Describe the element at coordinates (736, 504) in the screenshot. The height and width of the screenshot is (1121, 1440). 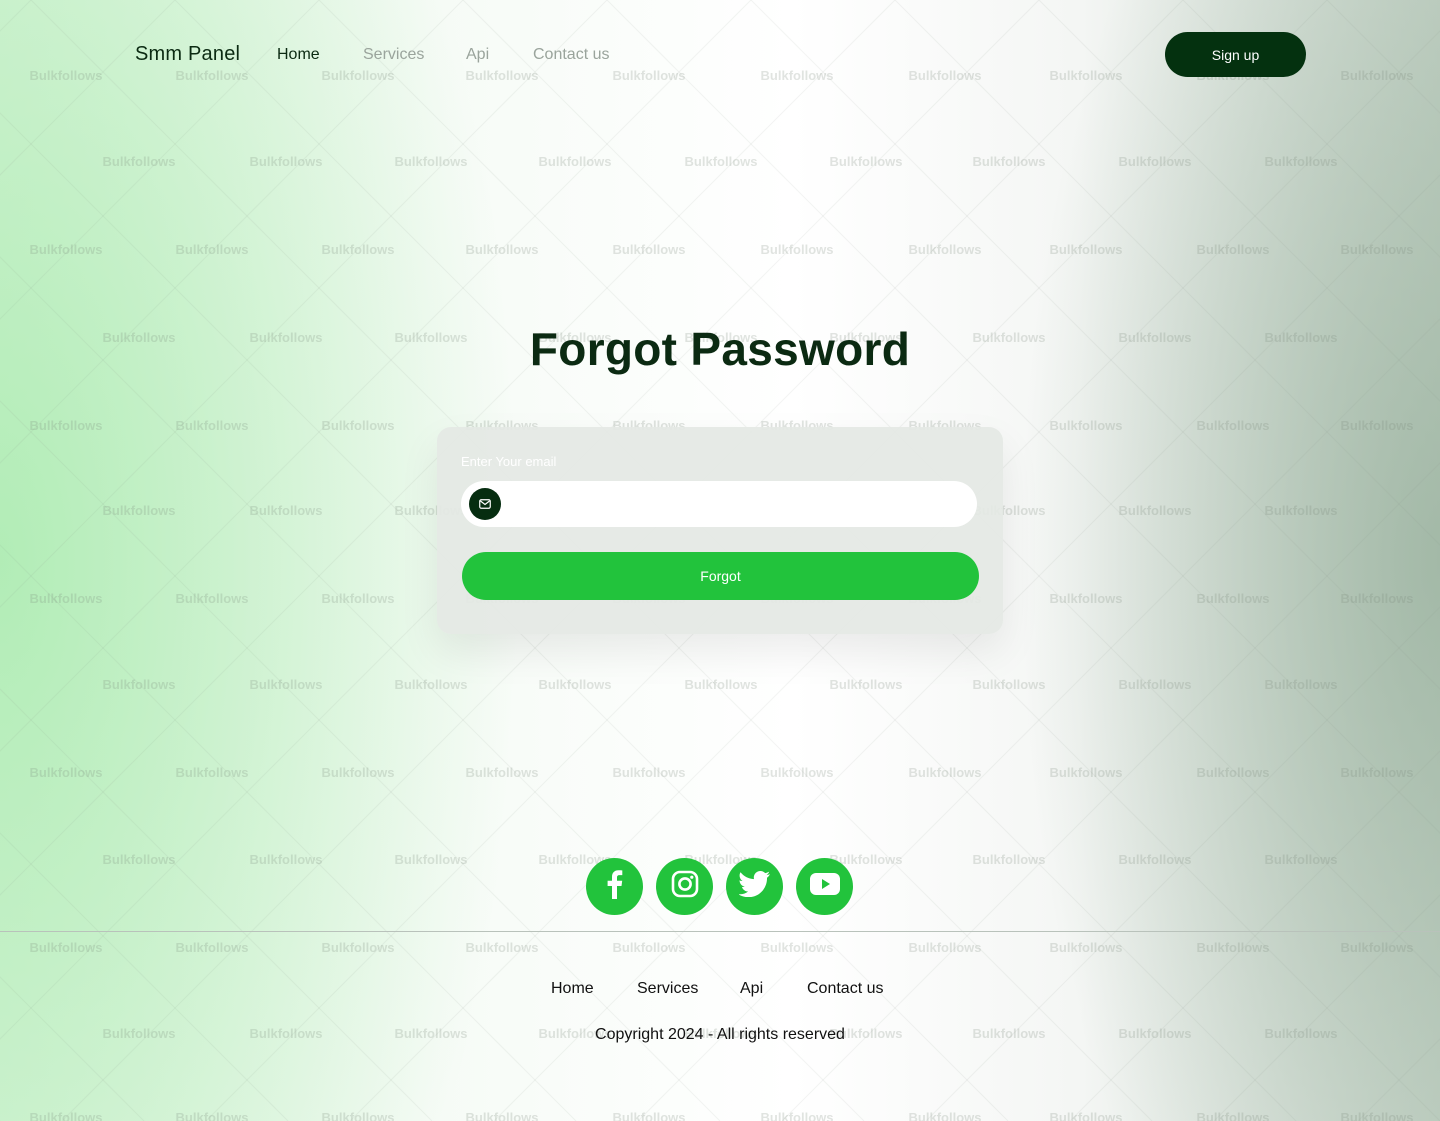
I see `email-input` at that location.